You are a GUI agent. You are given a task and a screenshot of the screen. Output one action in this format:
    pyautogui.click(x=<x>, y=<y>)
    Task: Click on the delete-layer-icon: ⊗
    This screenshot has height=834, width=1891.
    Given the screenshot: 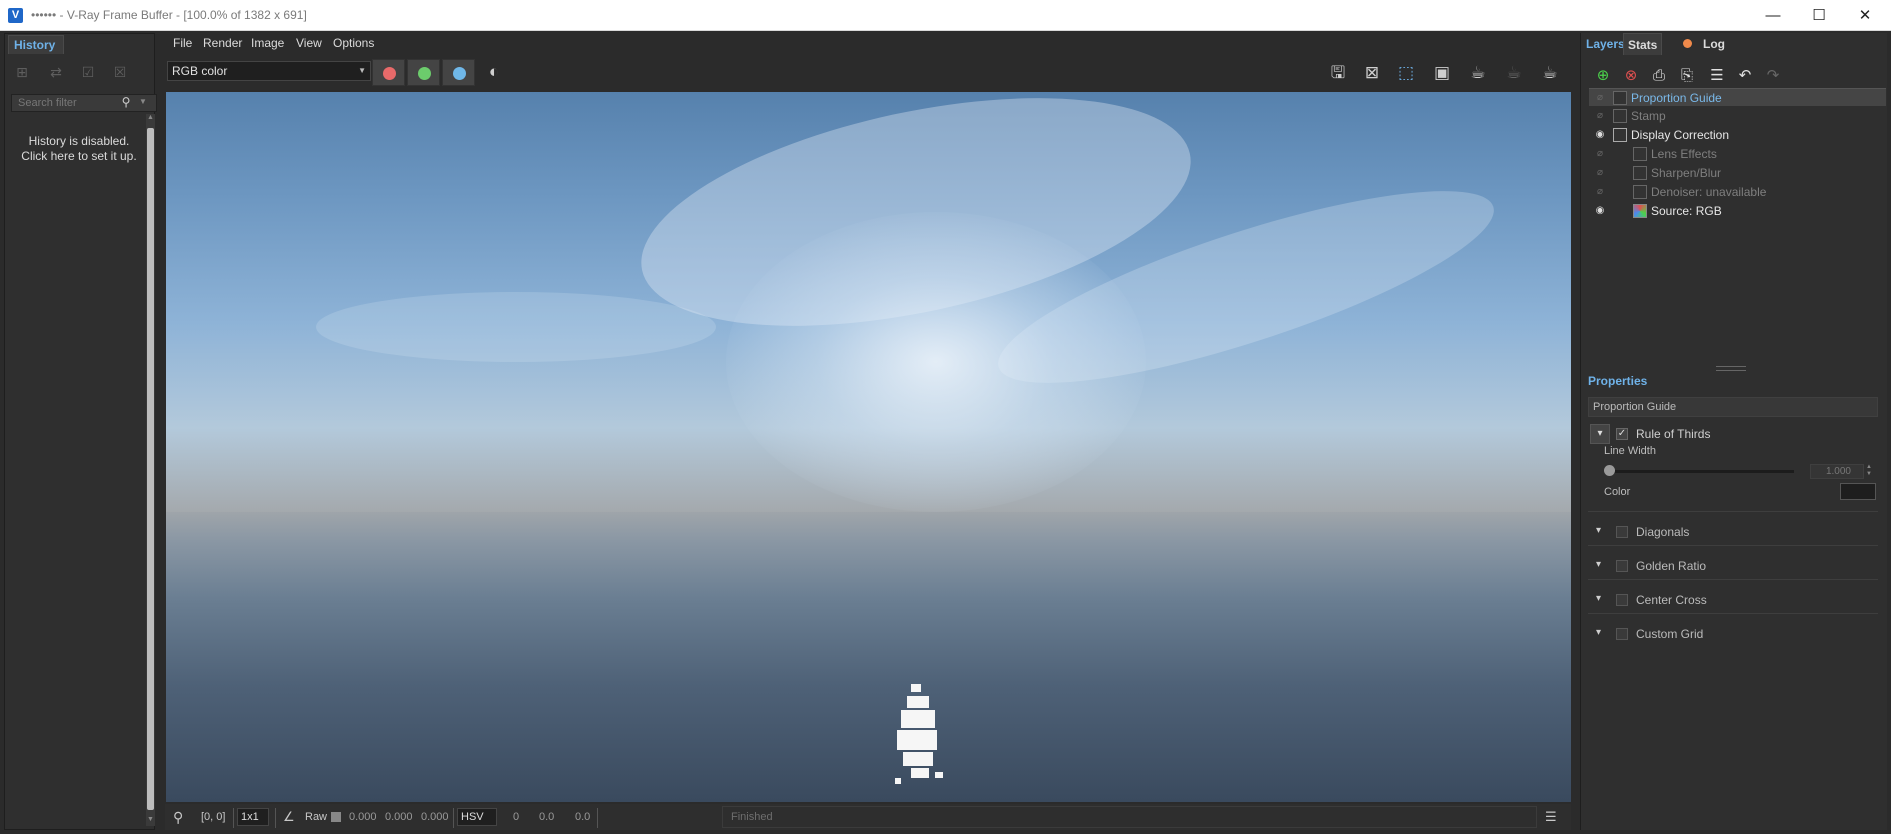 What is the action you would take?
    pyautogui.click(x=1631, y=76)
    